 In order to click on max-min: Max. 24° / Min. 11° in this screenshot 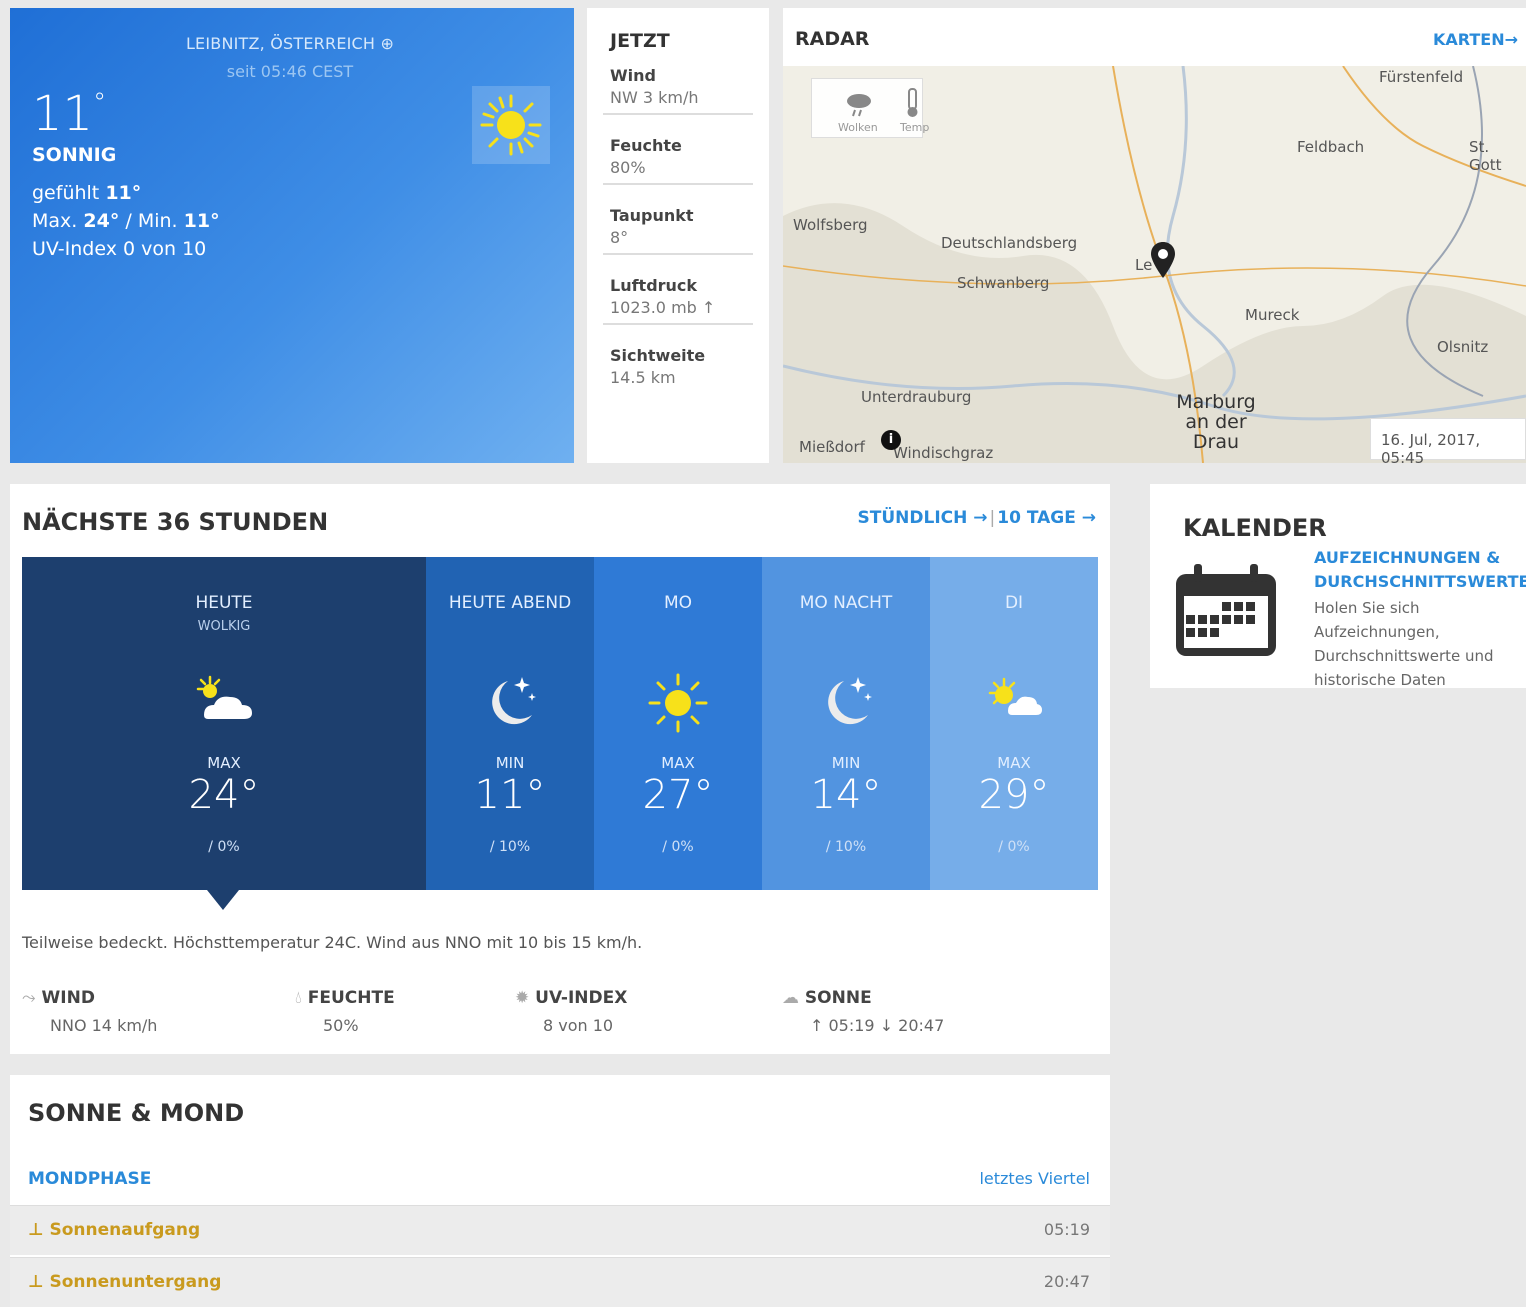, I will do `click(126, 221)`.